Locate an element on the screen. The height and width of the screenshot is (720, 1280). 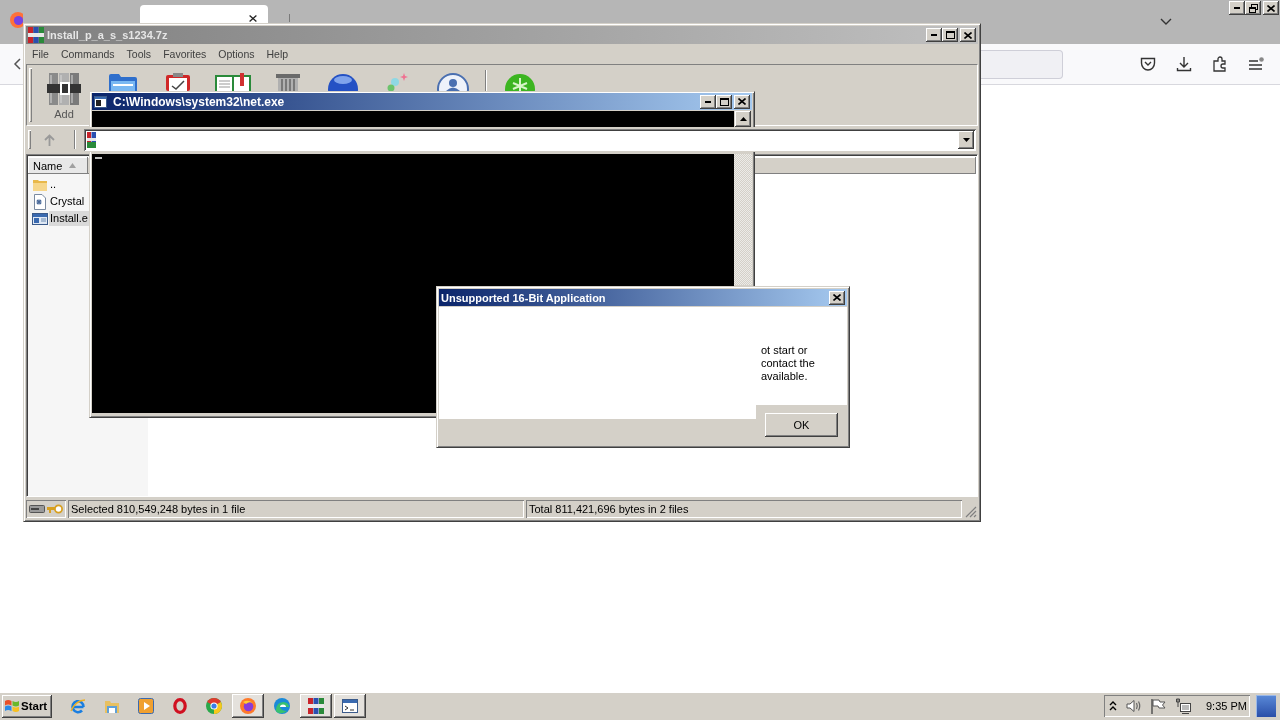
menu-item: Tools is located at coordinates (139, 54).